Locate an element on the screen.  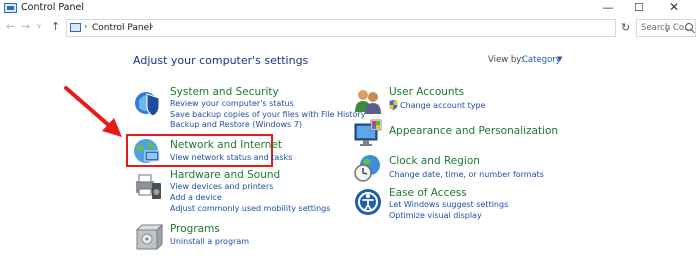
category-title-clock-region: Clock and Region is located at coordinates (434, 161).